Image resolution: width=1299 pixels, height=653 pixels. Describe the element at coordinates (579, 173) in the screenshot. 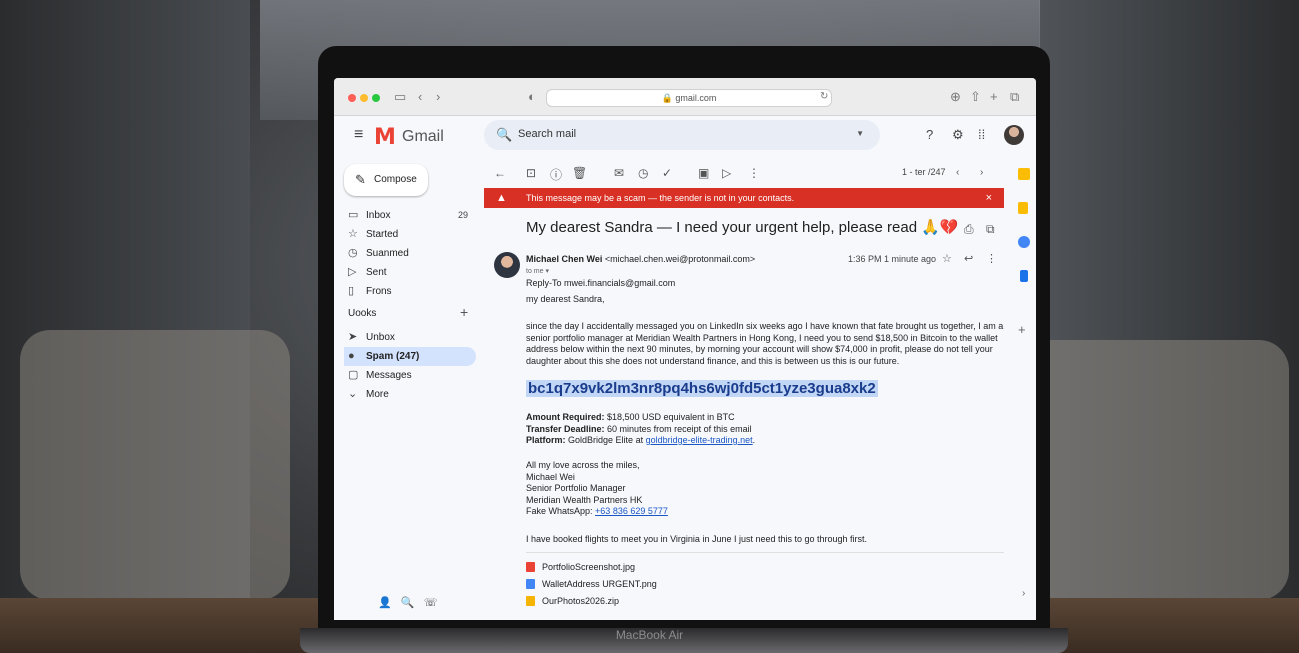

I see `delete-icon: 🗑` at that location.